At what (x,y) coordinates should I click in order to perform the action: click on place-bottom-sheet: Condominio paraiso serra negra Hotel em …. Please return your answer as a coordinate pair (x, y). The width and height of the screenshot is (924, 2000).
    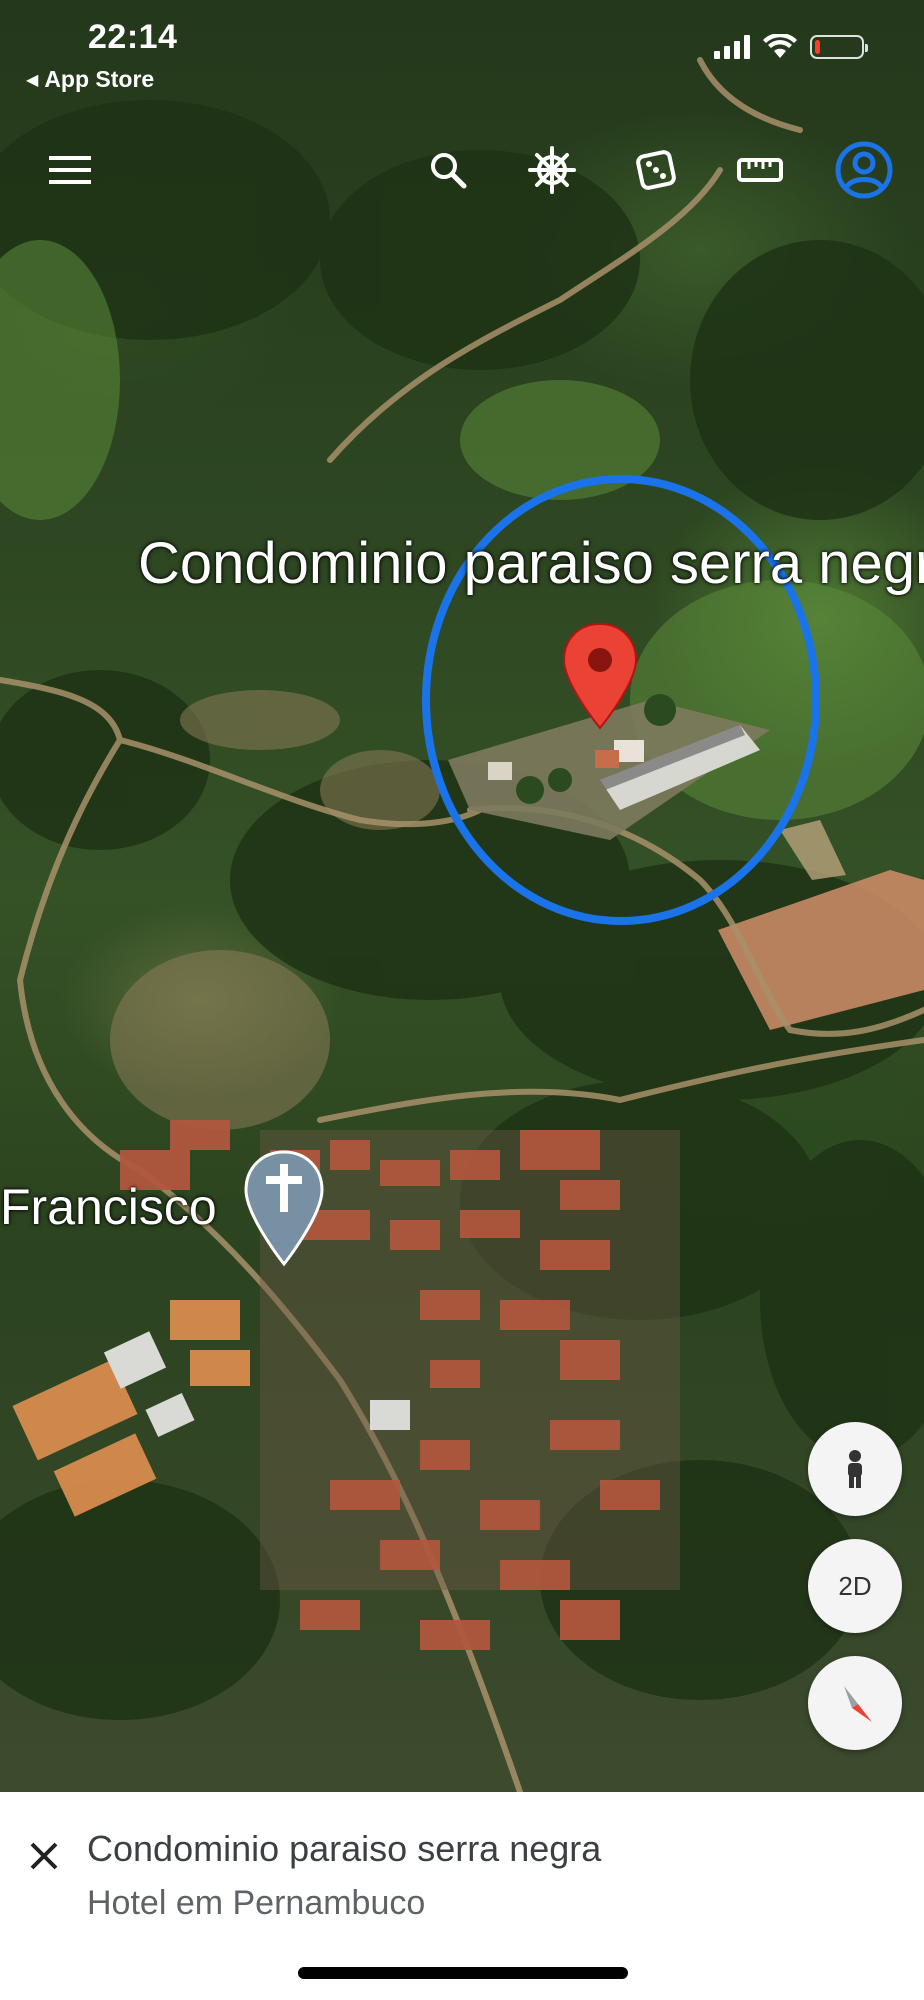
    Looking at the image, I should click on (462, 1896).